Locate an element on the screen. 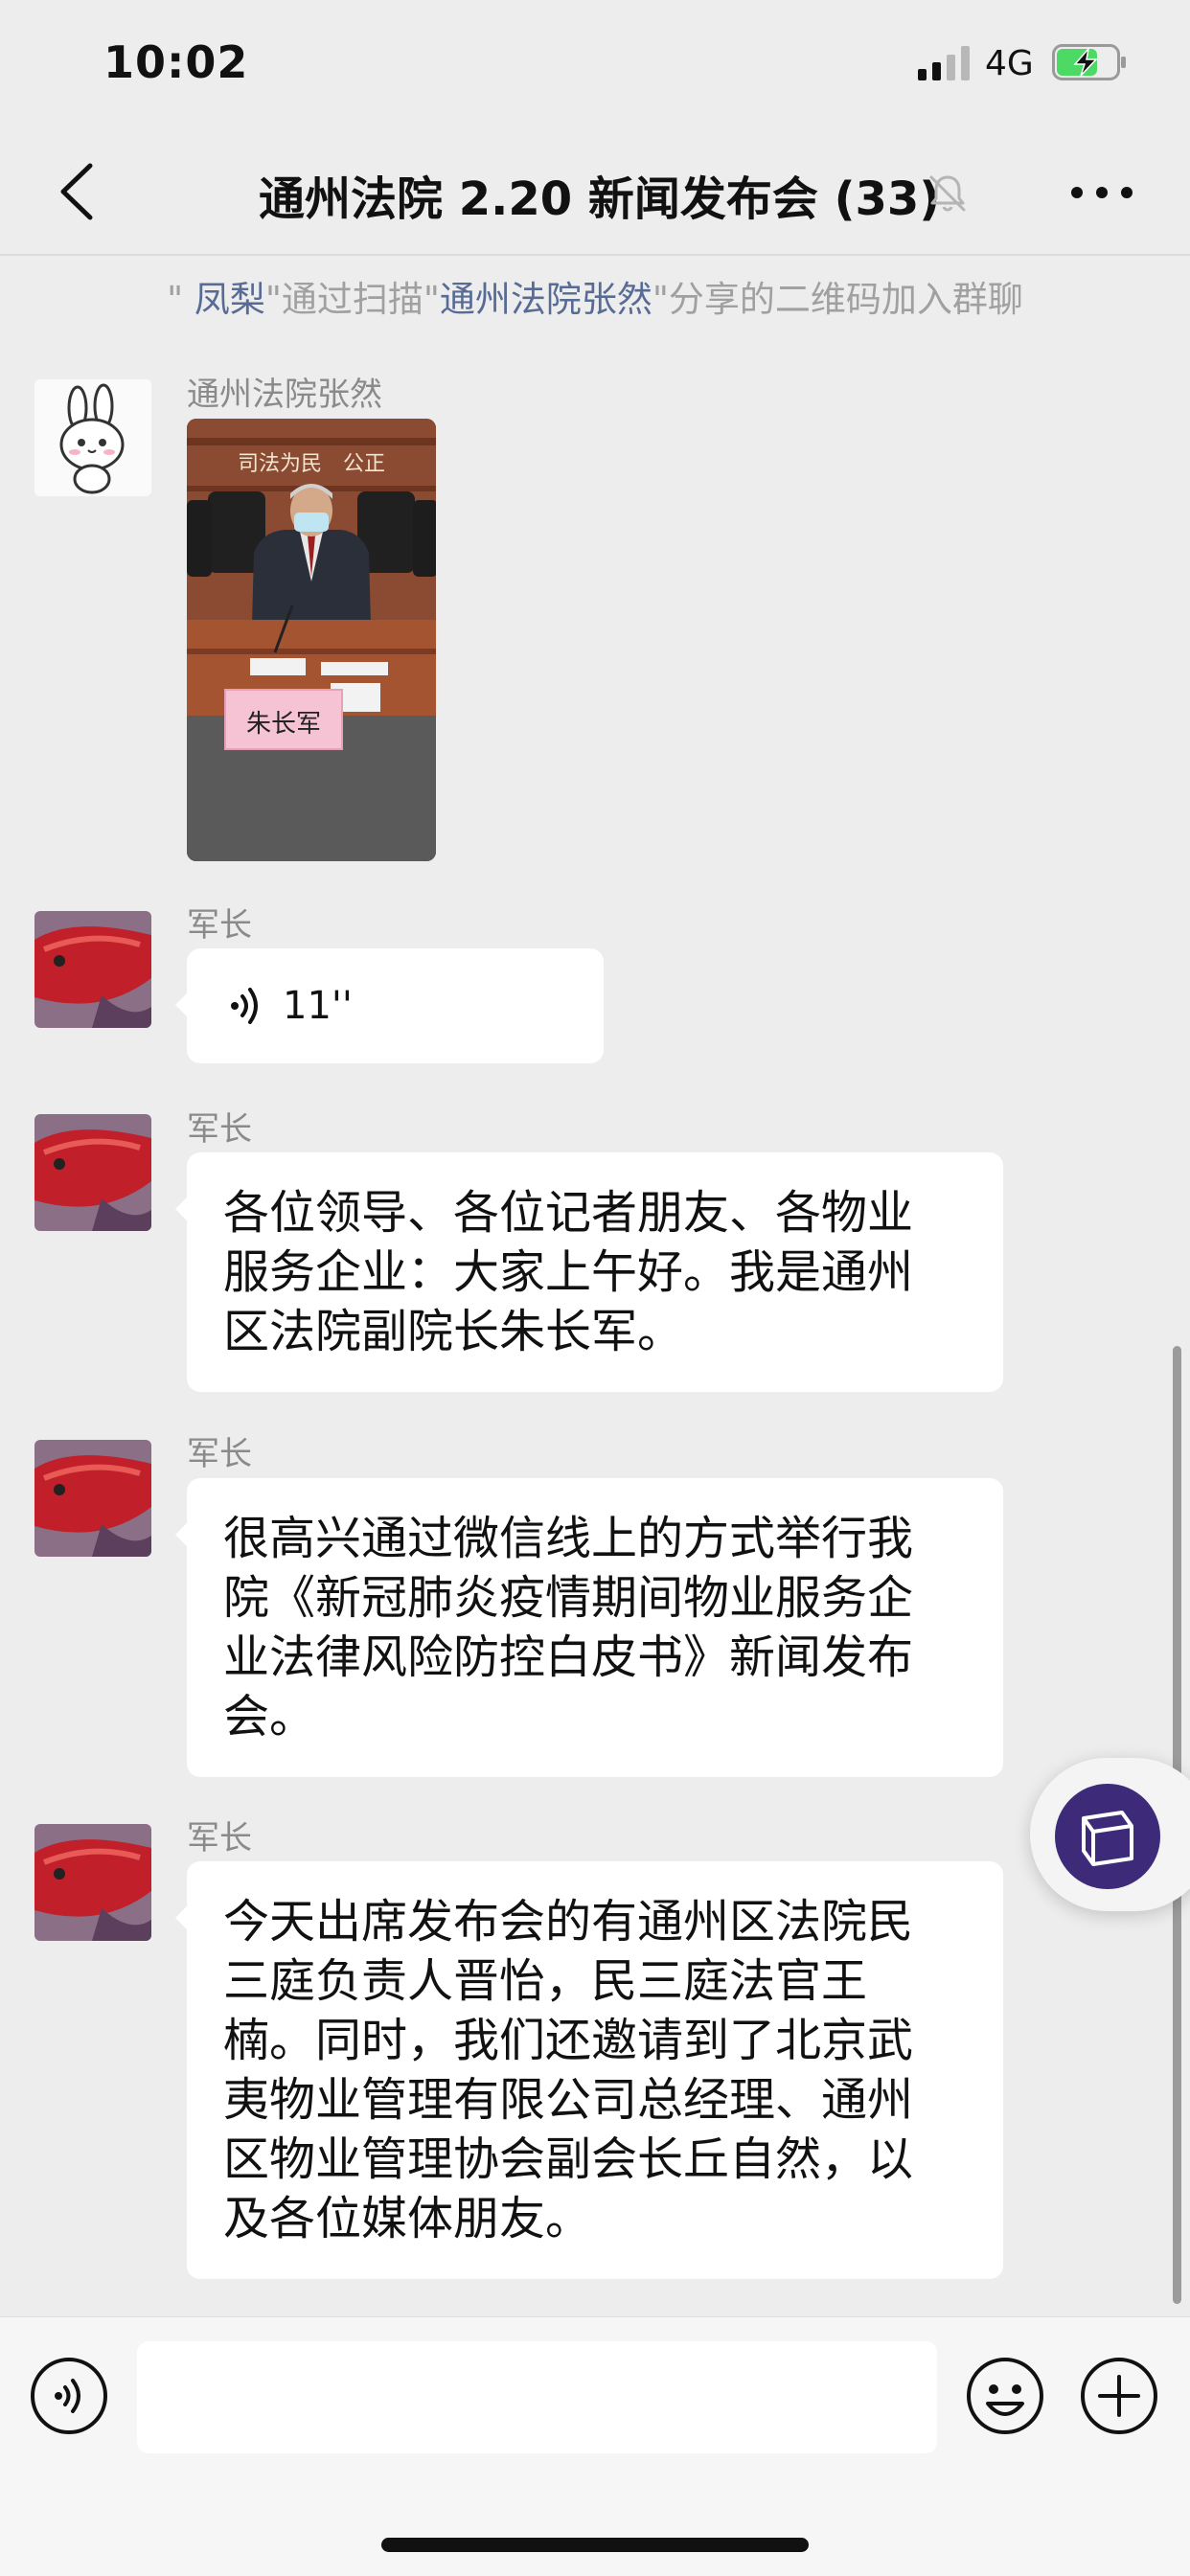 This screenshot has height=2576, width=1190. chat-input-bar is located at coordinates (595, 2446).